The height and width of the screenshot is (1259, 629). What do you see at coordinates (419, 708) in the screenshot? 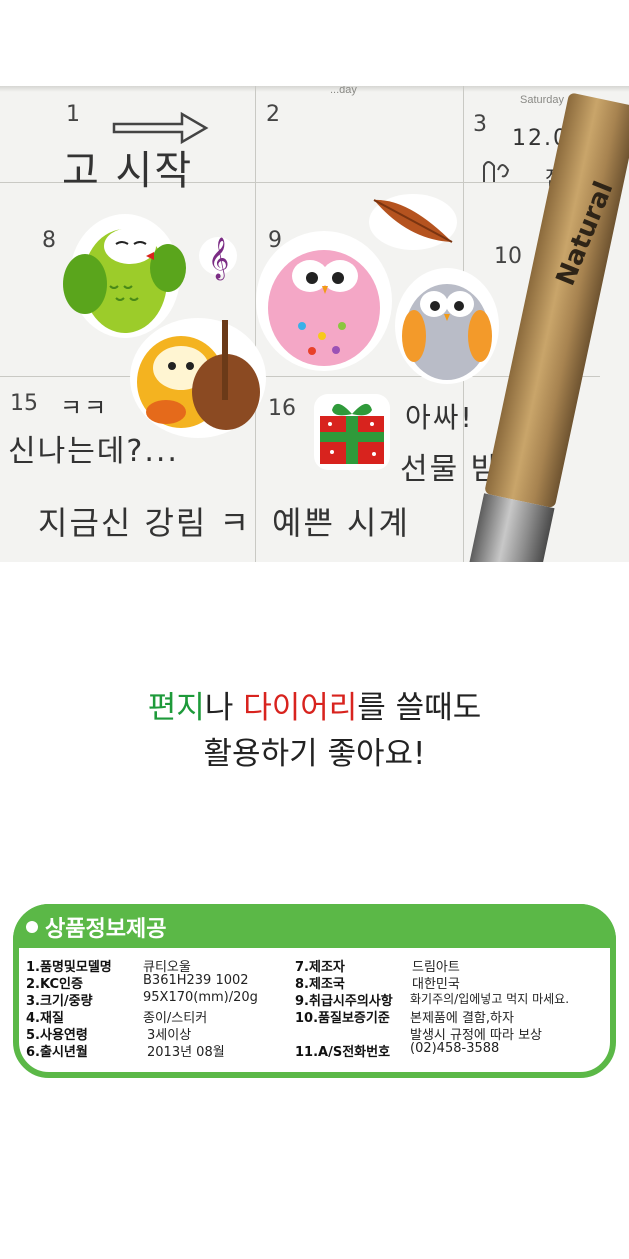
I see `headline-word: 를 쓸때도` at bounding box center [419, 708].